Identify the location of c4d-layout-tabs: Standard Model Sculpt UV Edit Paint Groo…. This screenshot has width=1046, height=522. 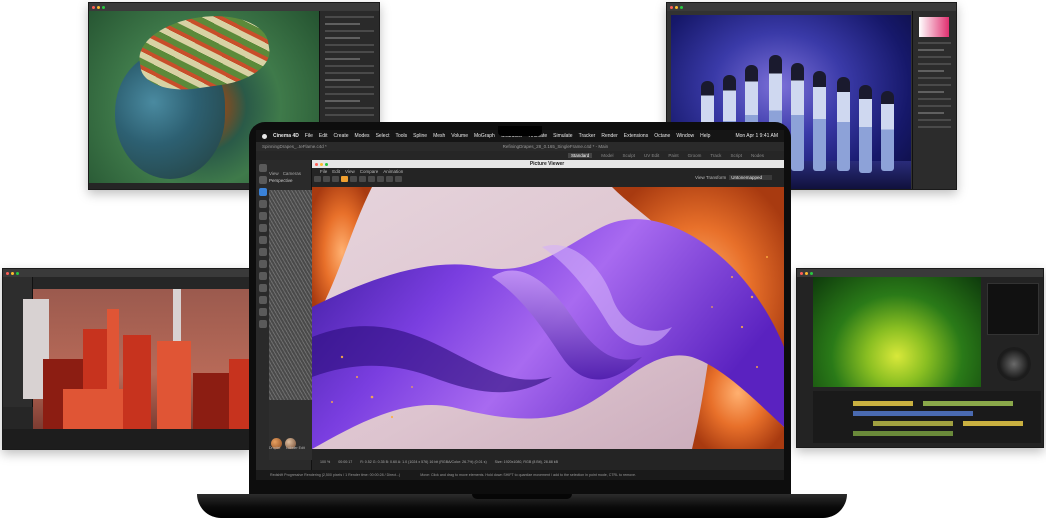
(520, 155).